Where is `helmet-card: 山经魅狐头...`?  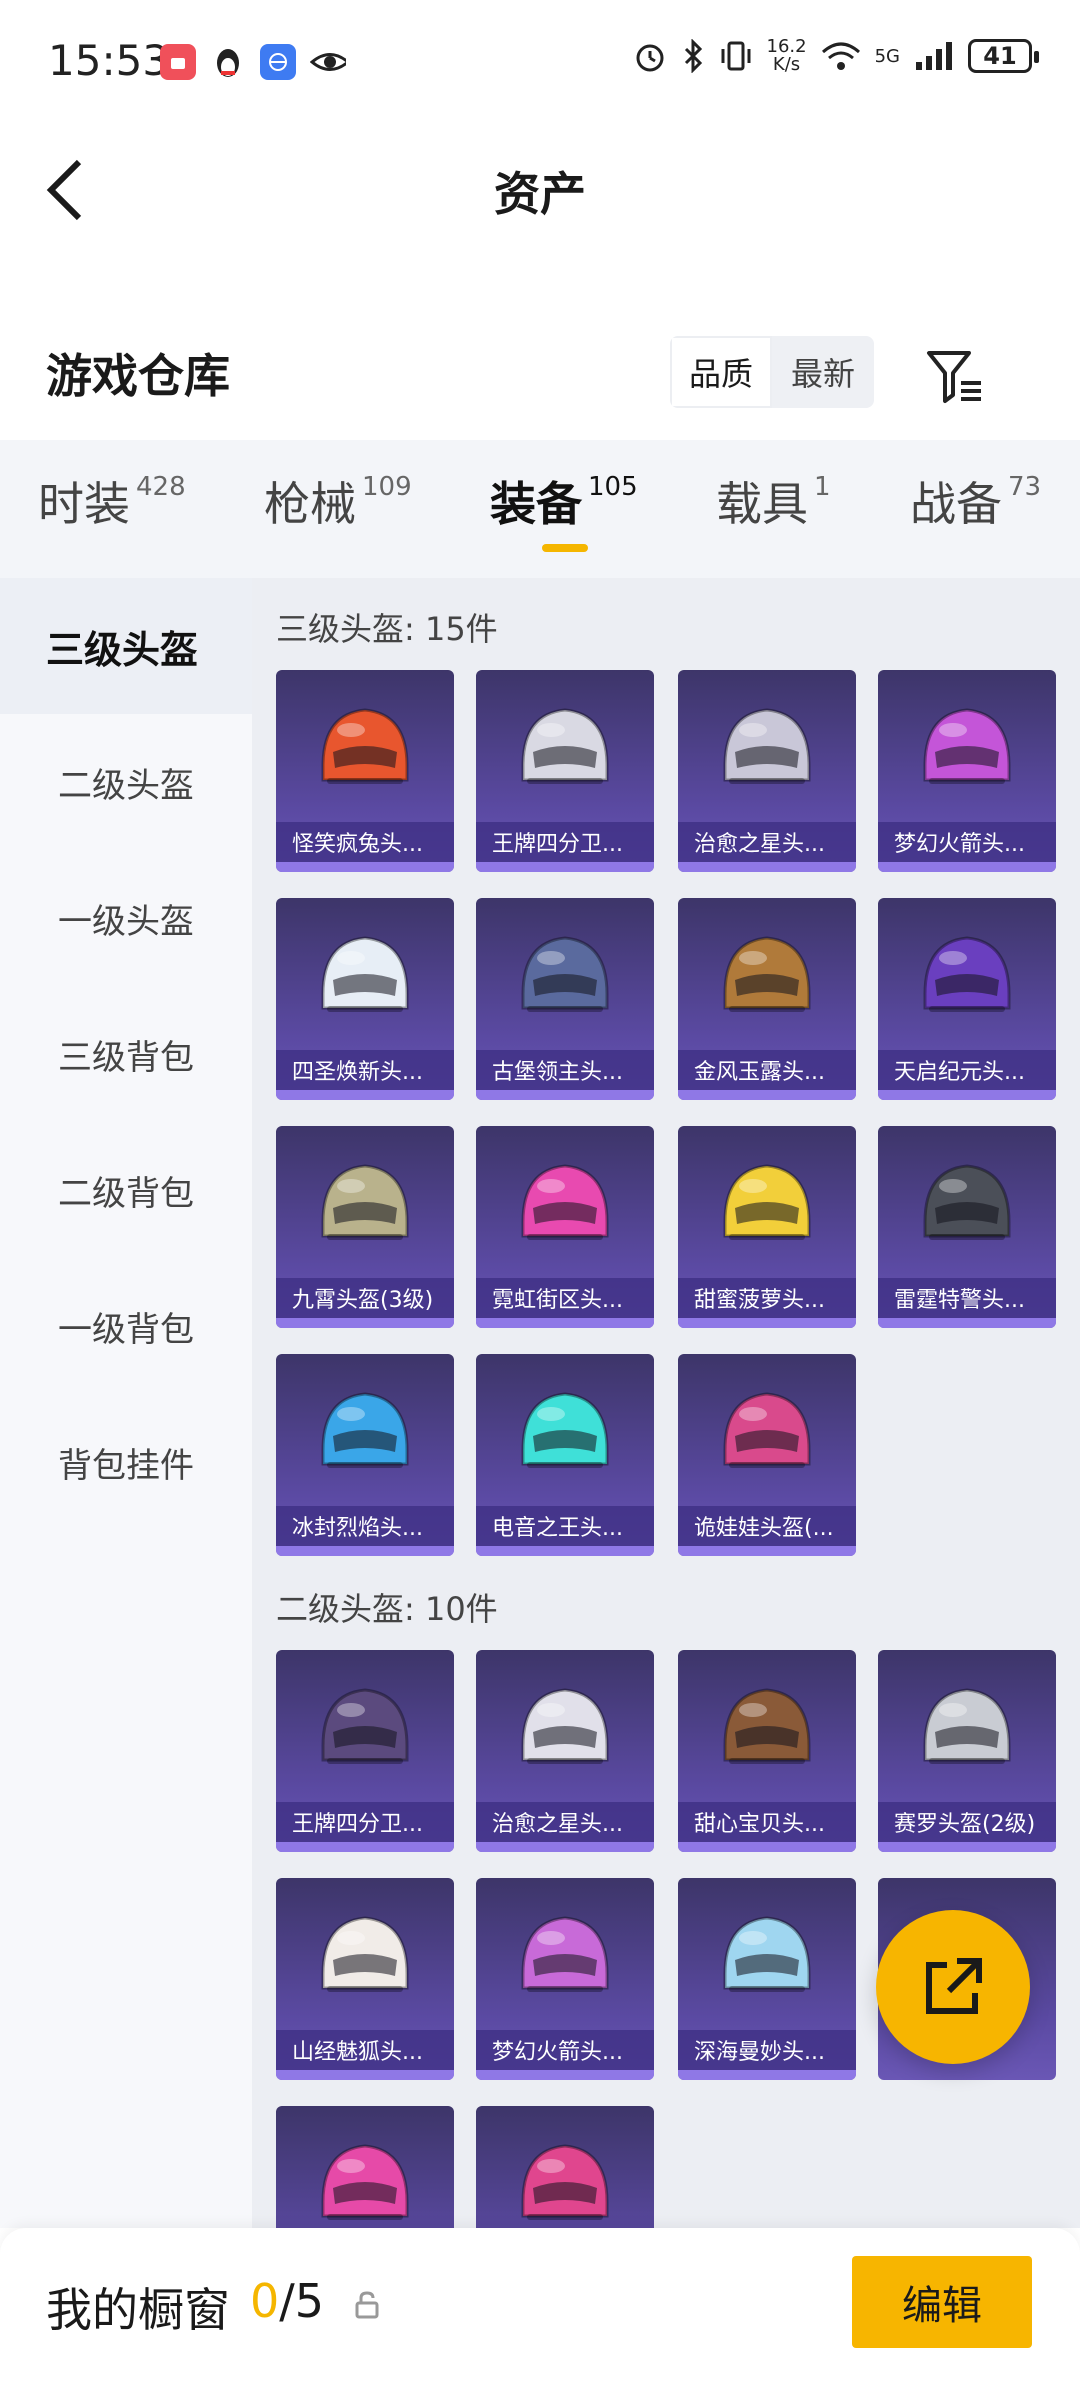
helmet-card: 山经魅狐头... is located at coordinates (365, 1979).